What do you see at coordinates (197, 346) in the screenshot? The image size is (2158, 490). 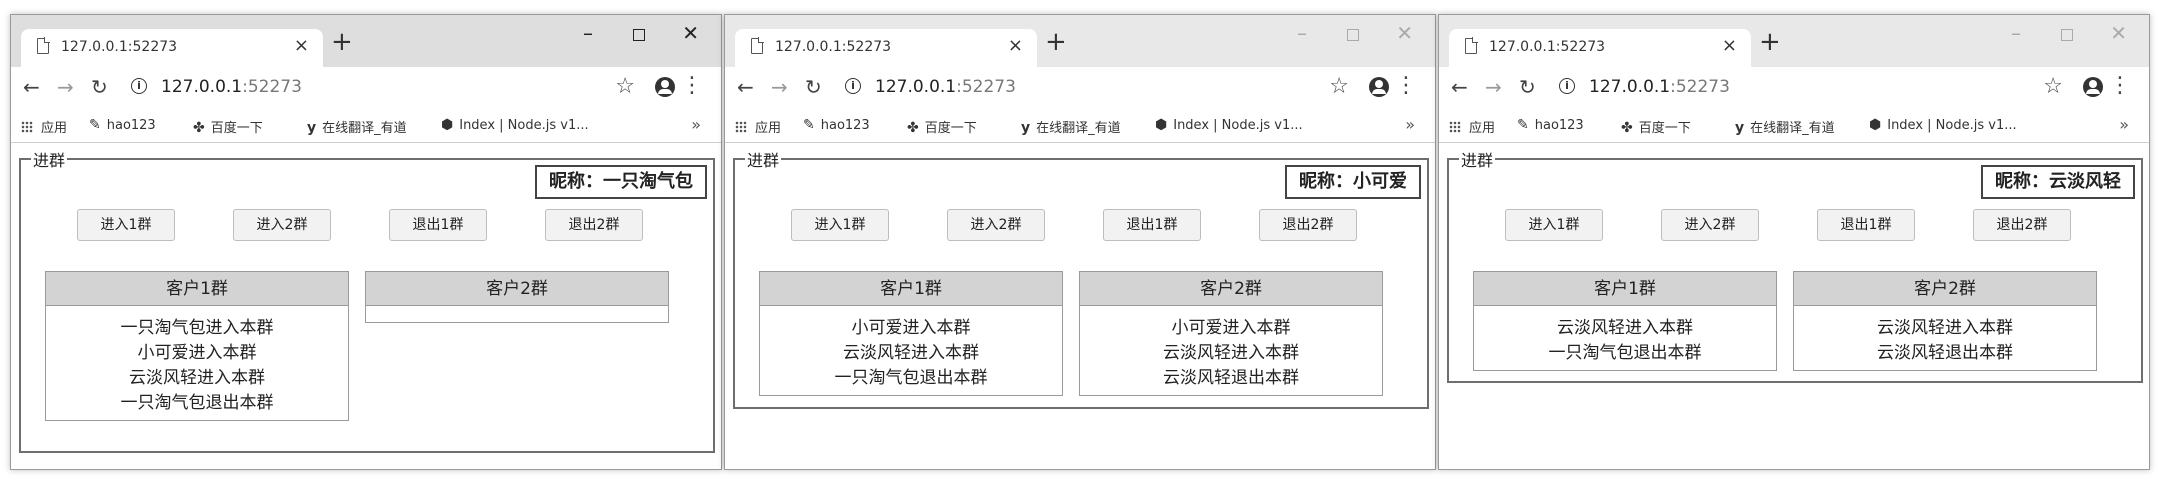 I see `group1-panel: 客户1群 一只淘气包进入本群 小可爱进入本群 云淡风轻进入本群 一只淘气包退出本群` at bounding box center [197, 346].